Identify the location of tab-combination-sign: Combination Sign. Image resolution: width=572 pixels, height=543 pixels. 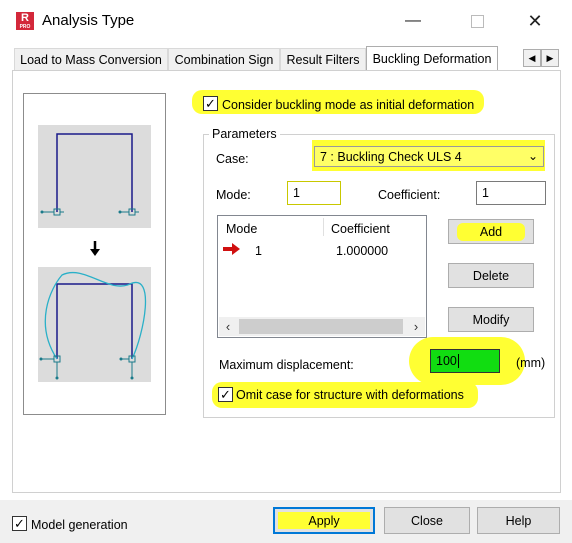
(224, 59).